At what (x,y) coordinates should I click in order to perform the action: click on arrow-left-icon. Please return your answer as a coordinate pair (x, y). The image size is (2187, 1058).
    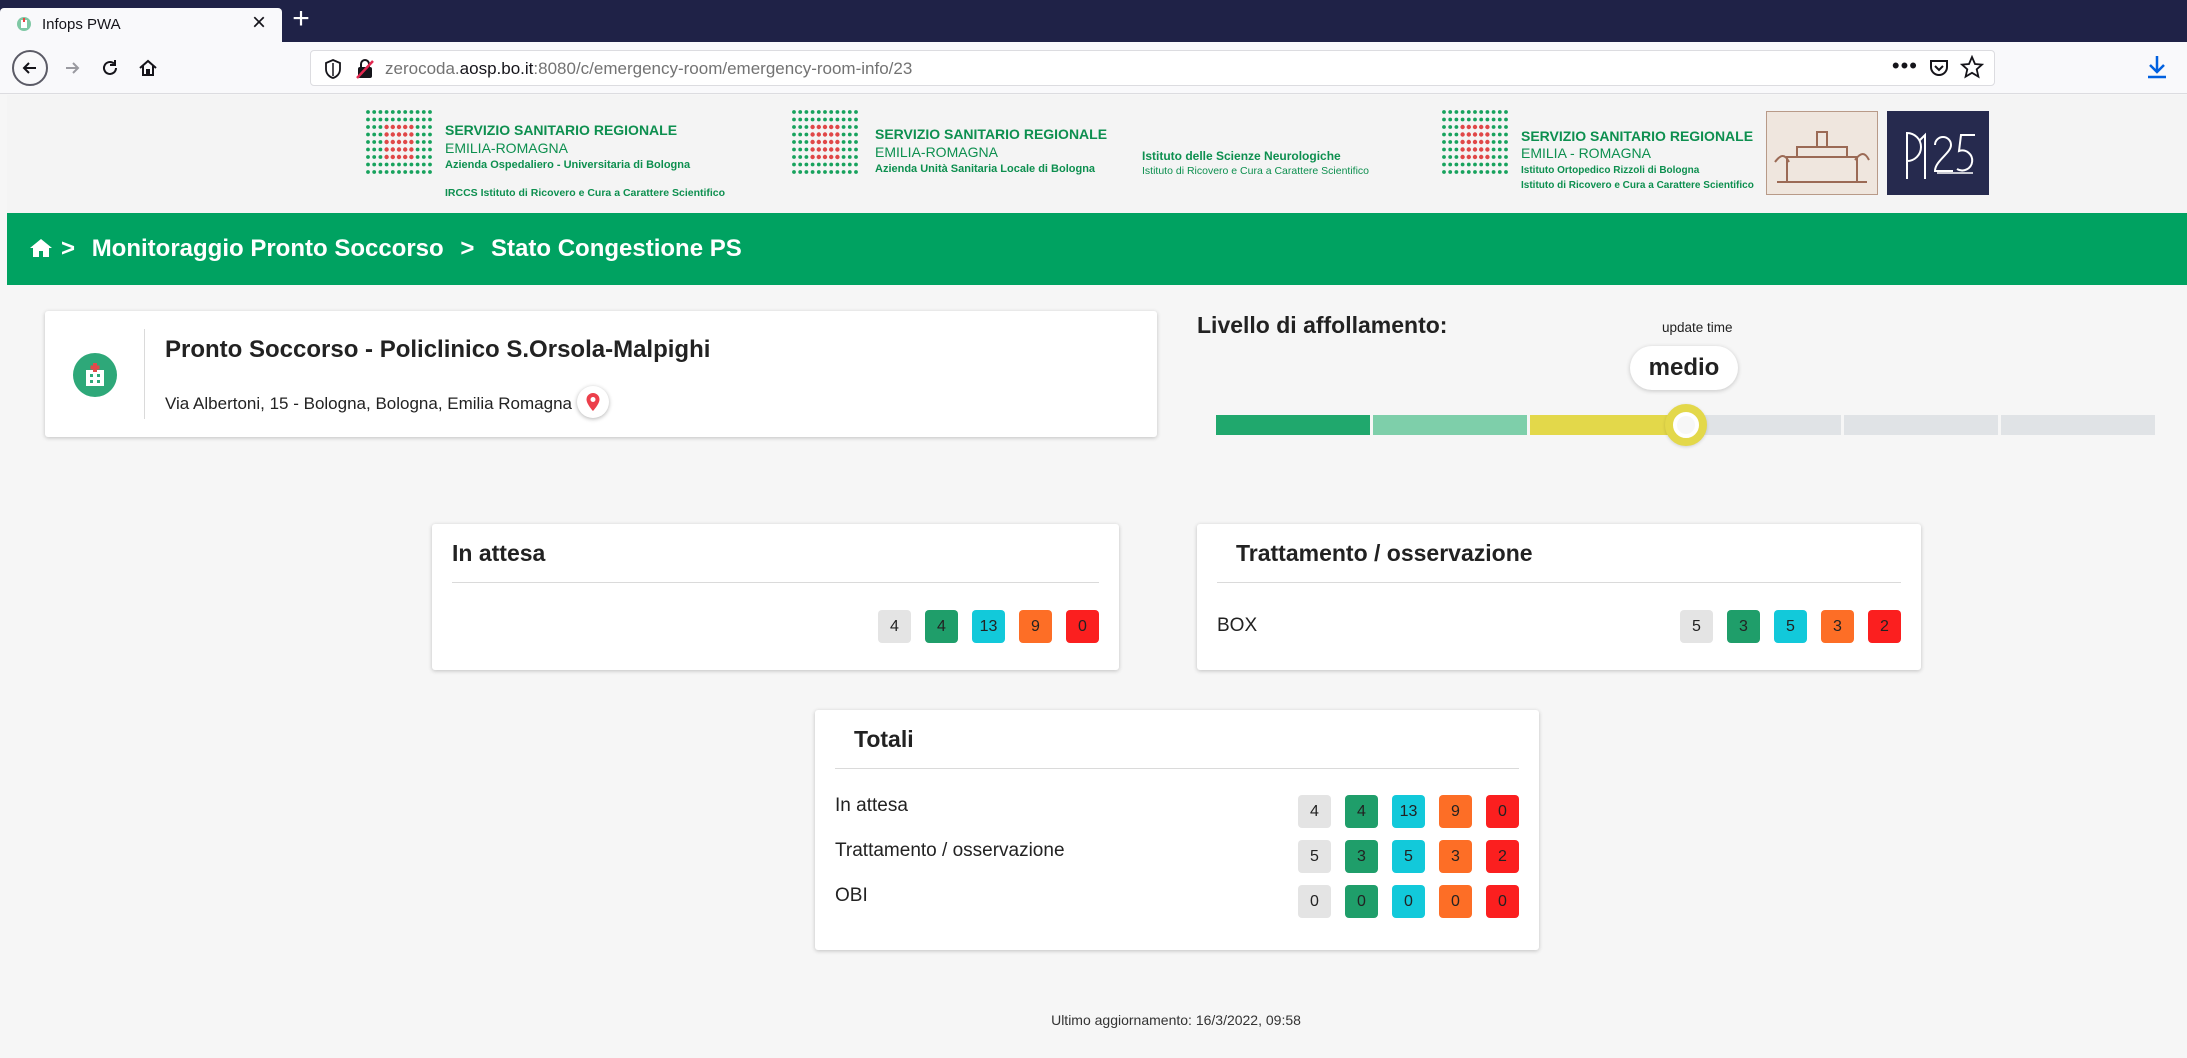
    Looking at the image, I should click on (29, 68).